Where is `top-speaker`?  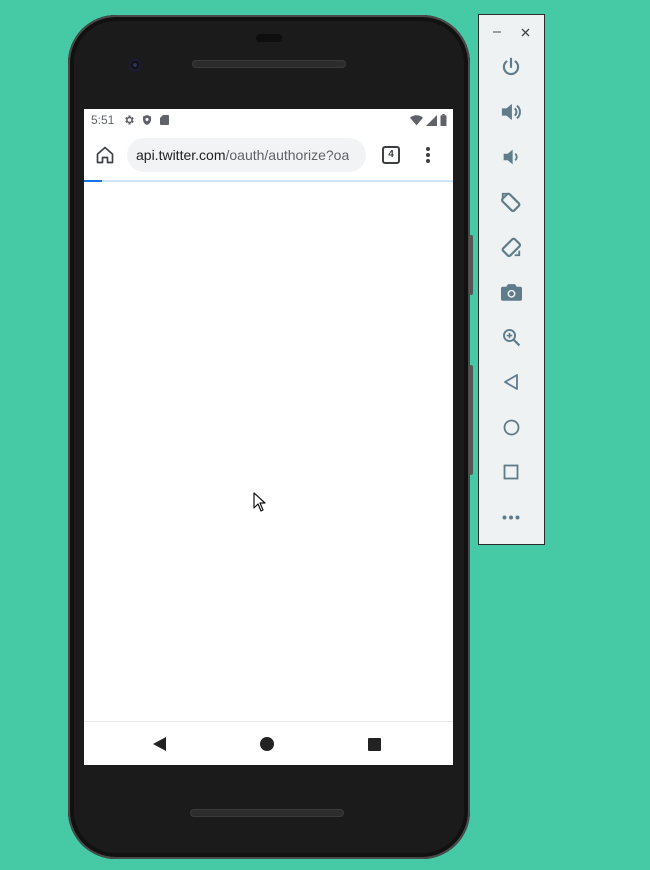 top-speaker is located at coordinates (269, 64).